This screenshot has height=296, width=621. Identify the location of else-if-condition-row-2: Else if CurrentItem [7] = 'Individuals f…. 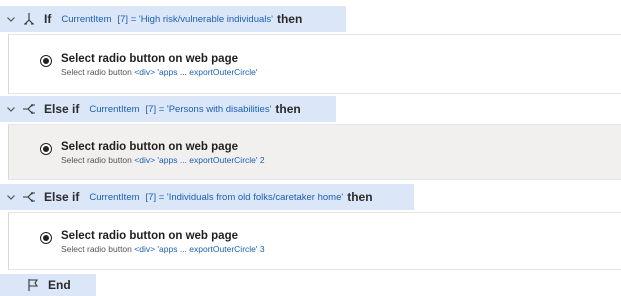
(207, 197).